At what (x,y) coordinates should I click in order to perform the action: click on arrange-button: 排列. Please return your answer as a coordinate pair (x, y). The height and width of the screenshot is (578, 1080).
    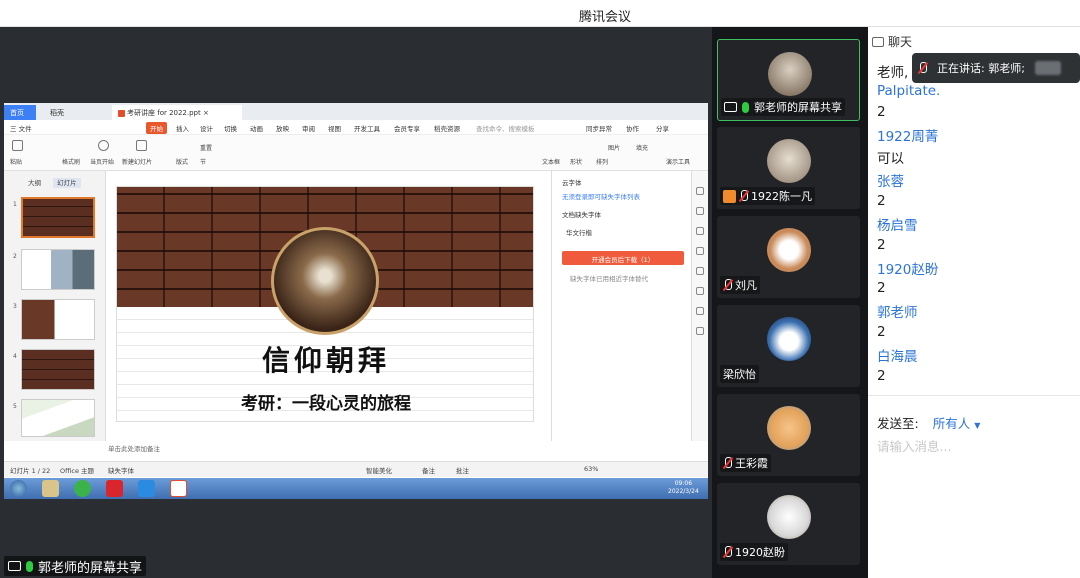
    Looking at the image, I should click on (602, 161).